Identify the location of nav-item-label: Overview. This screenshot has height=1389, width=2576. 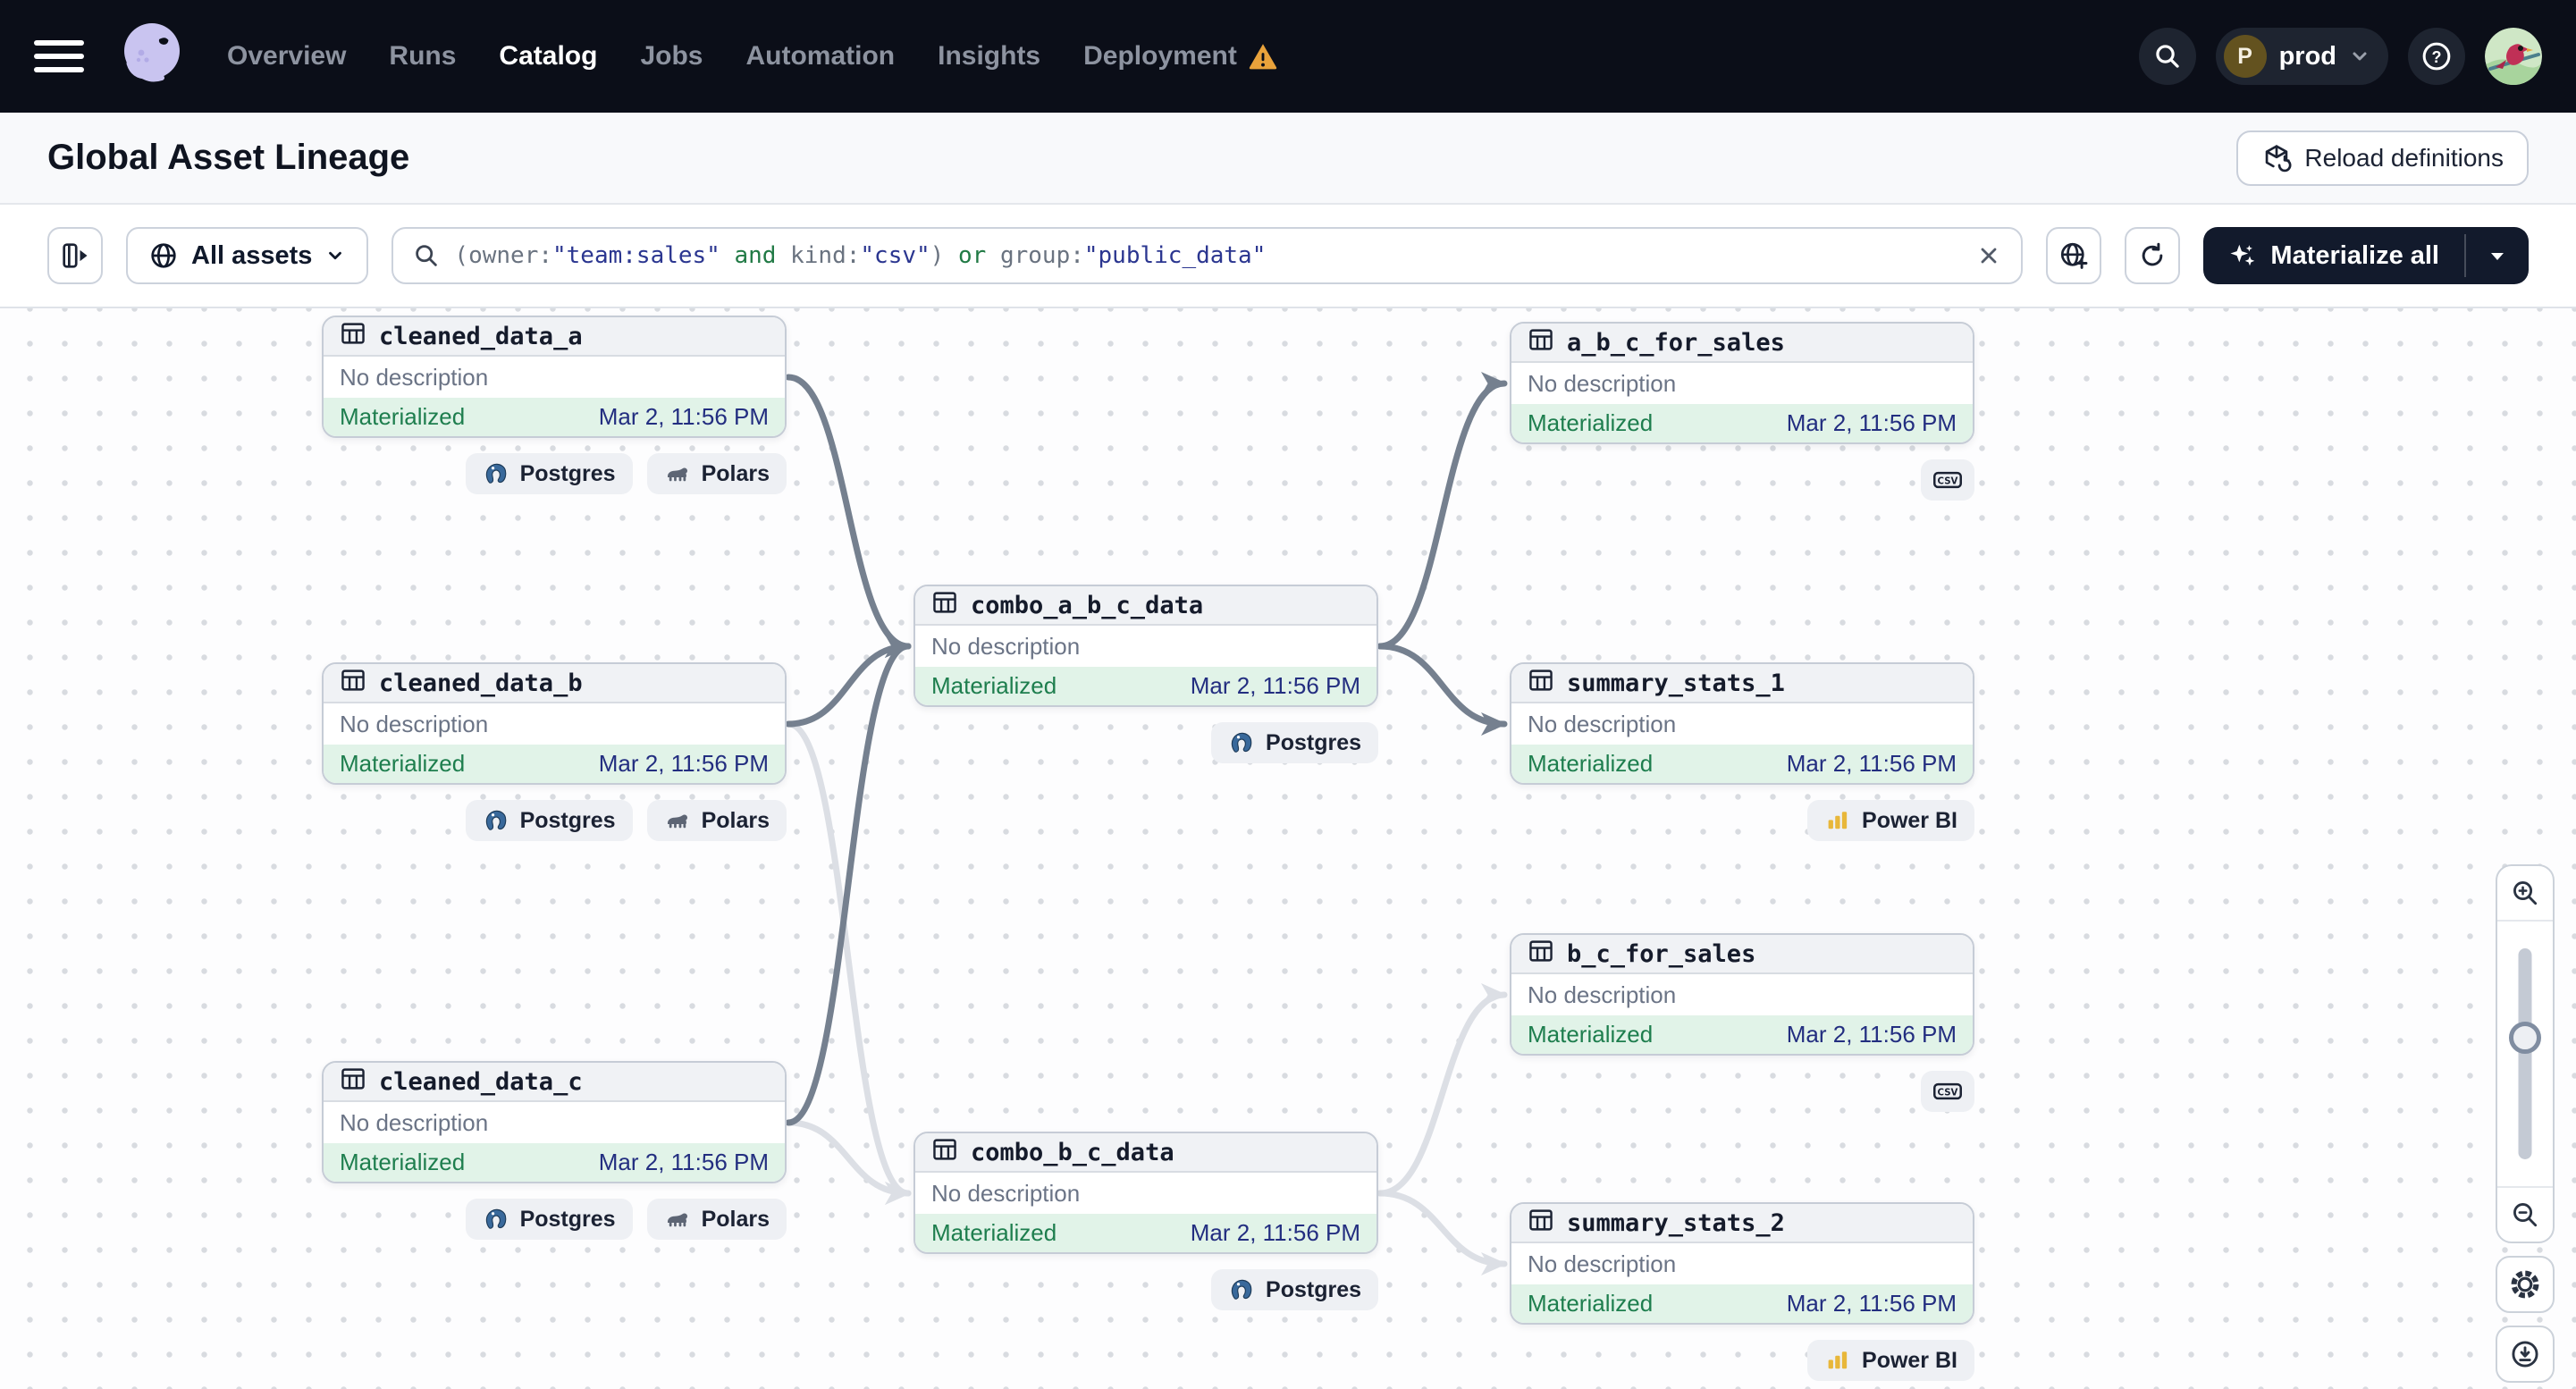
(287, 56).